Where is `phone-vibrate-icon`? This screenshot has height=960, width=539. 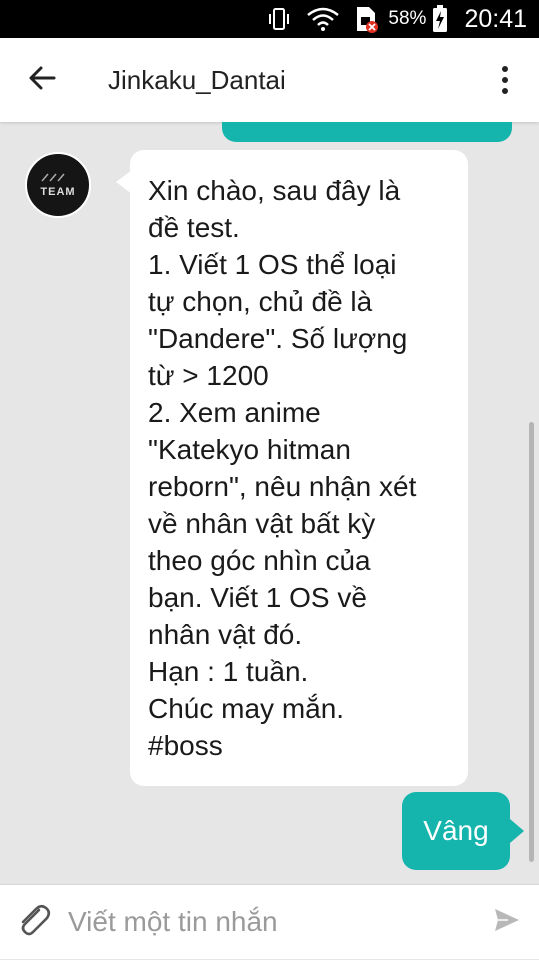 phone-vibrate-icon is located at coordinates (279, 19).